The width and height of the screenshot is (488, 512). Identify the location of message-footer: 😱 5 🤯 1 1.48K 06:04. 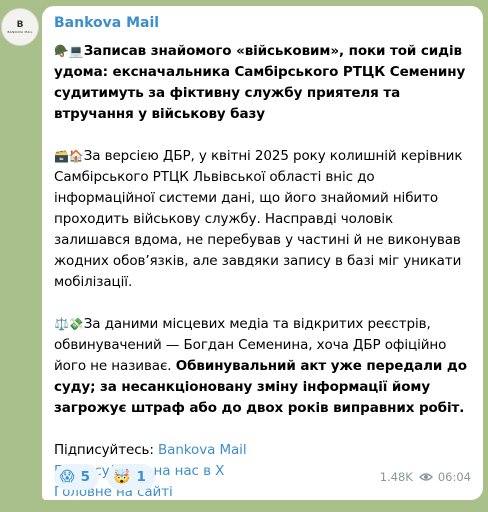
(262, 477).